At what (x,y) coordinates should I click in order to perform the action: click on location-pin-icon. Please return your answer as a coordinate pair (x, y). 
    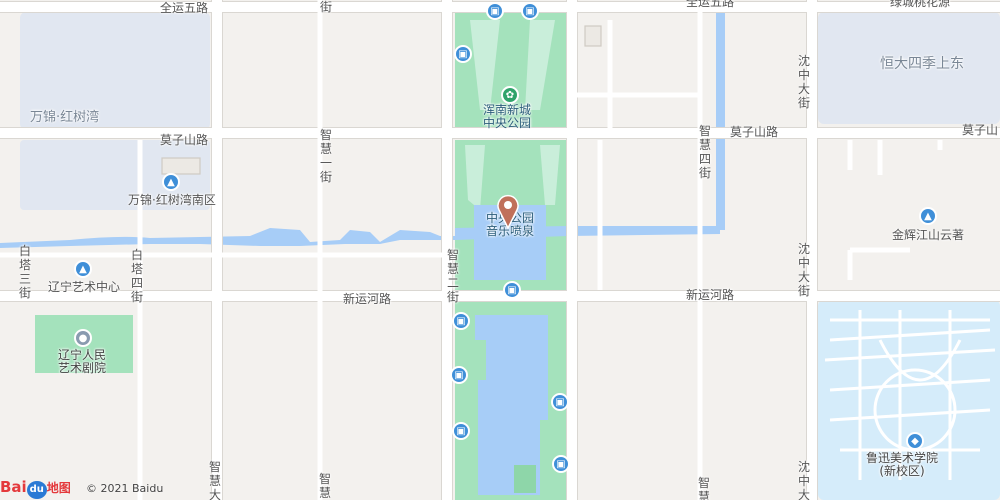
    Looking at the image, I should click on (508, 212).